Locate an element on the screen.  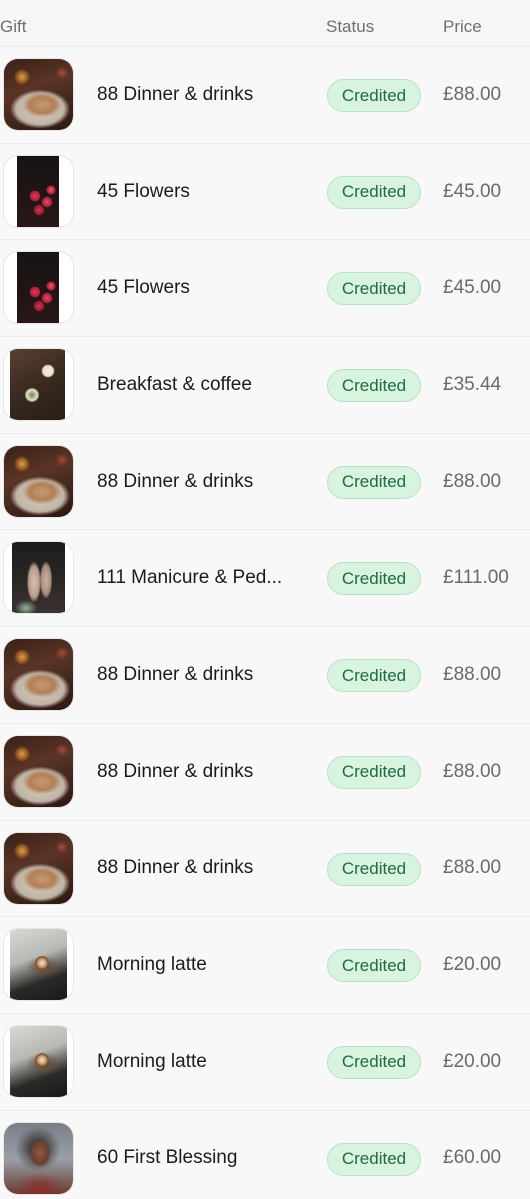
column-header-price: Price is located at coordinates (462, 26).